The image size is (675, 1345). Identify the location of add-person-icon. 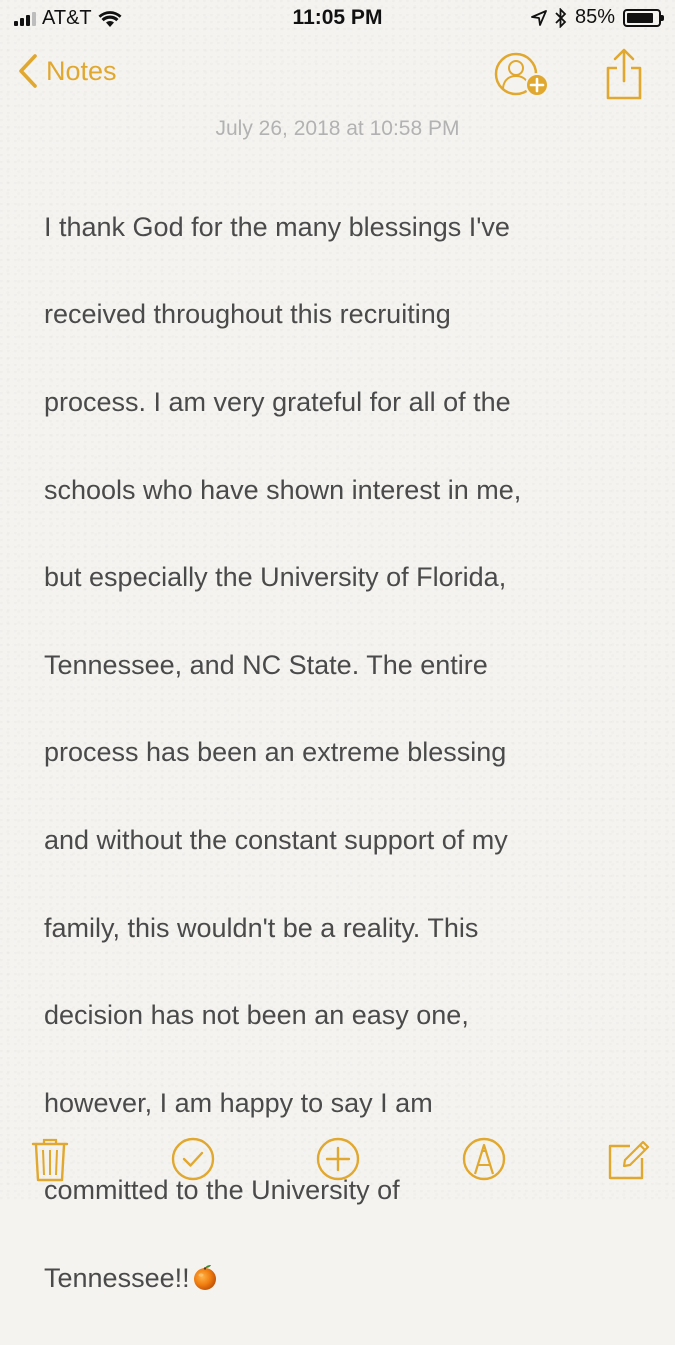
(522, 76).